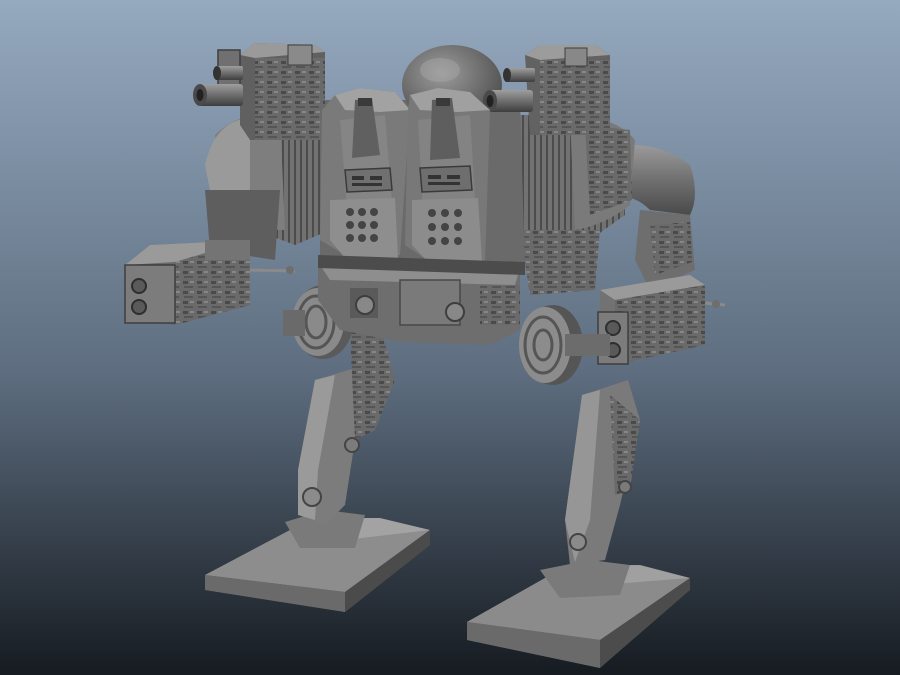  I want to click on left-pod-small-barrel, so click(228, 73).